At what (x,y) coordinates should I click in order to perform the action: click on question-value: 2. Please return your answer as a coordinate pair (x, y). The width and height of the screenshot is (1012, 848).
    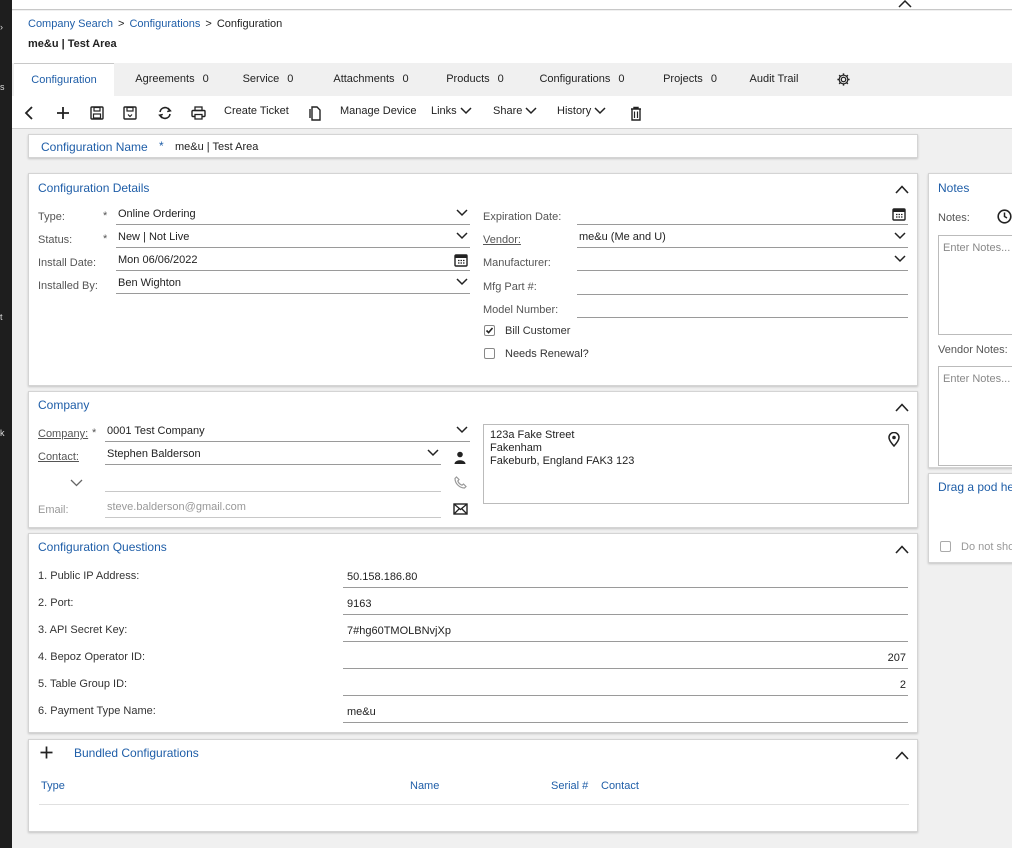
    Looking at the image, I should click on (902, 685).